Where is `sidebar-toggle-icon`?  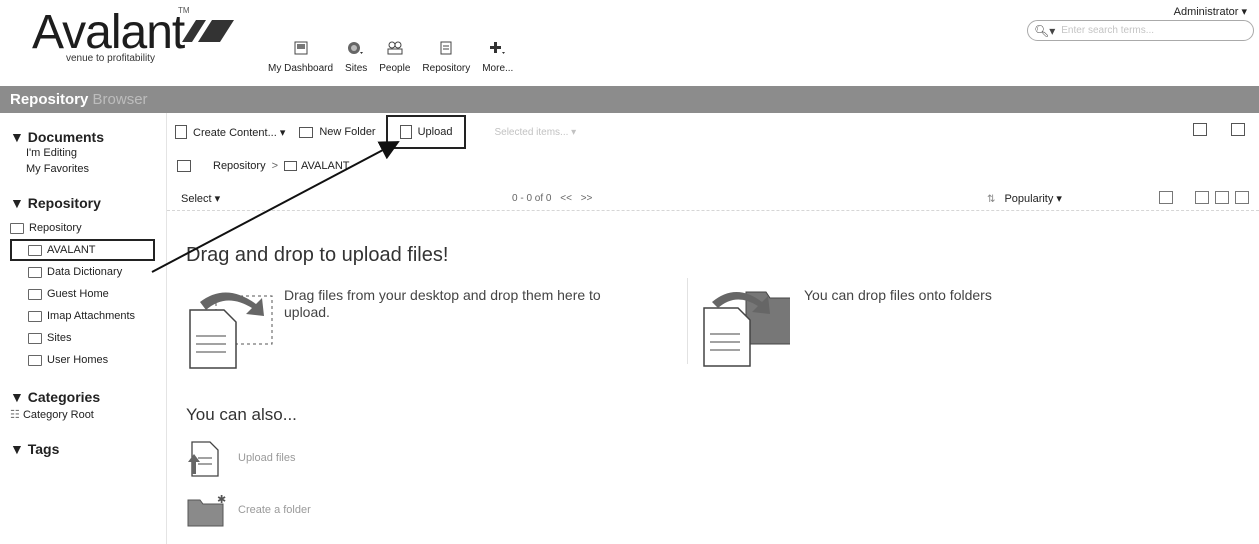 sidebar-toggle-icon is located at coordinates (1200, 129).